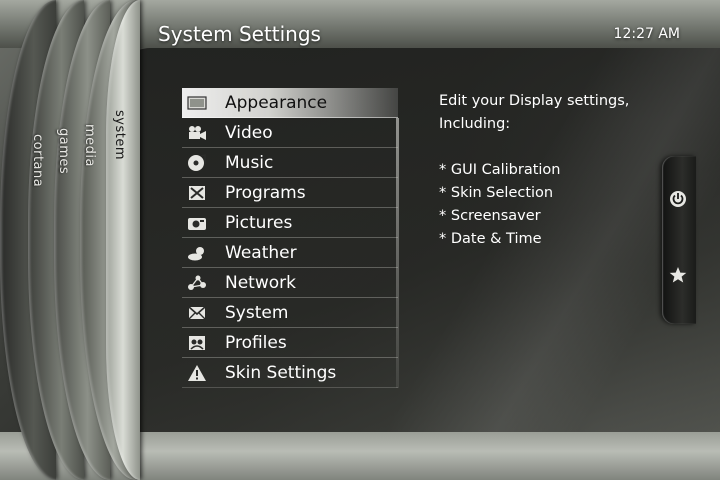 This screenshot has height=480, width=720. I want to click on description-intro: Edit your Display settings,, so click(534, 101).